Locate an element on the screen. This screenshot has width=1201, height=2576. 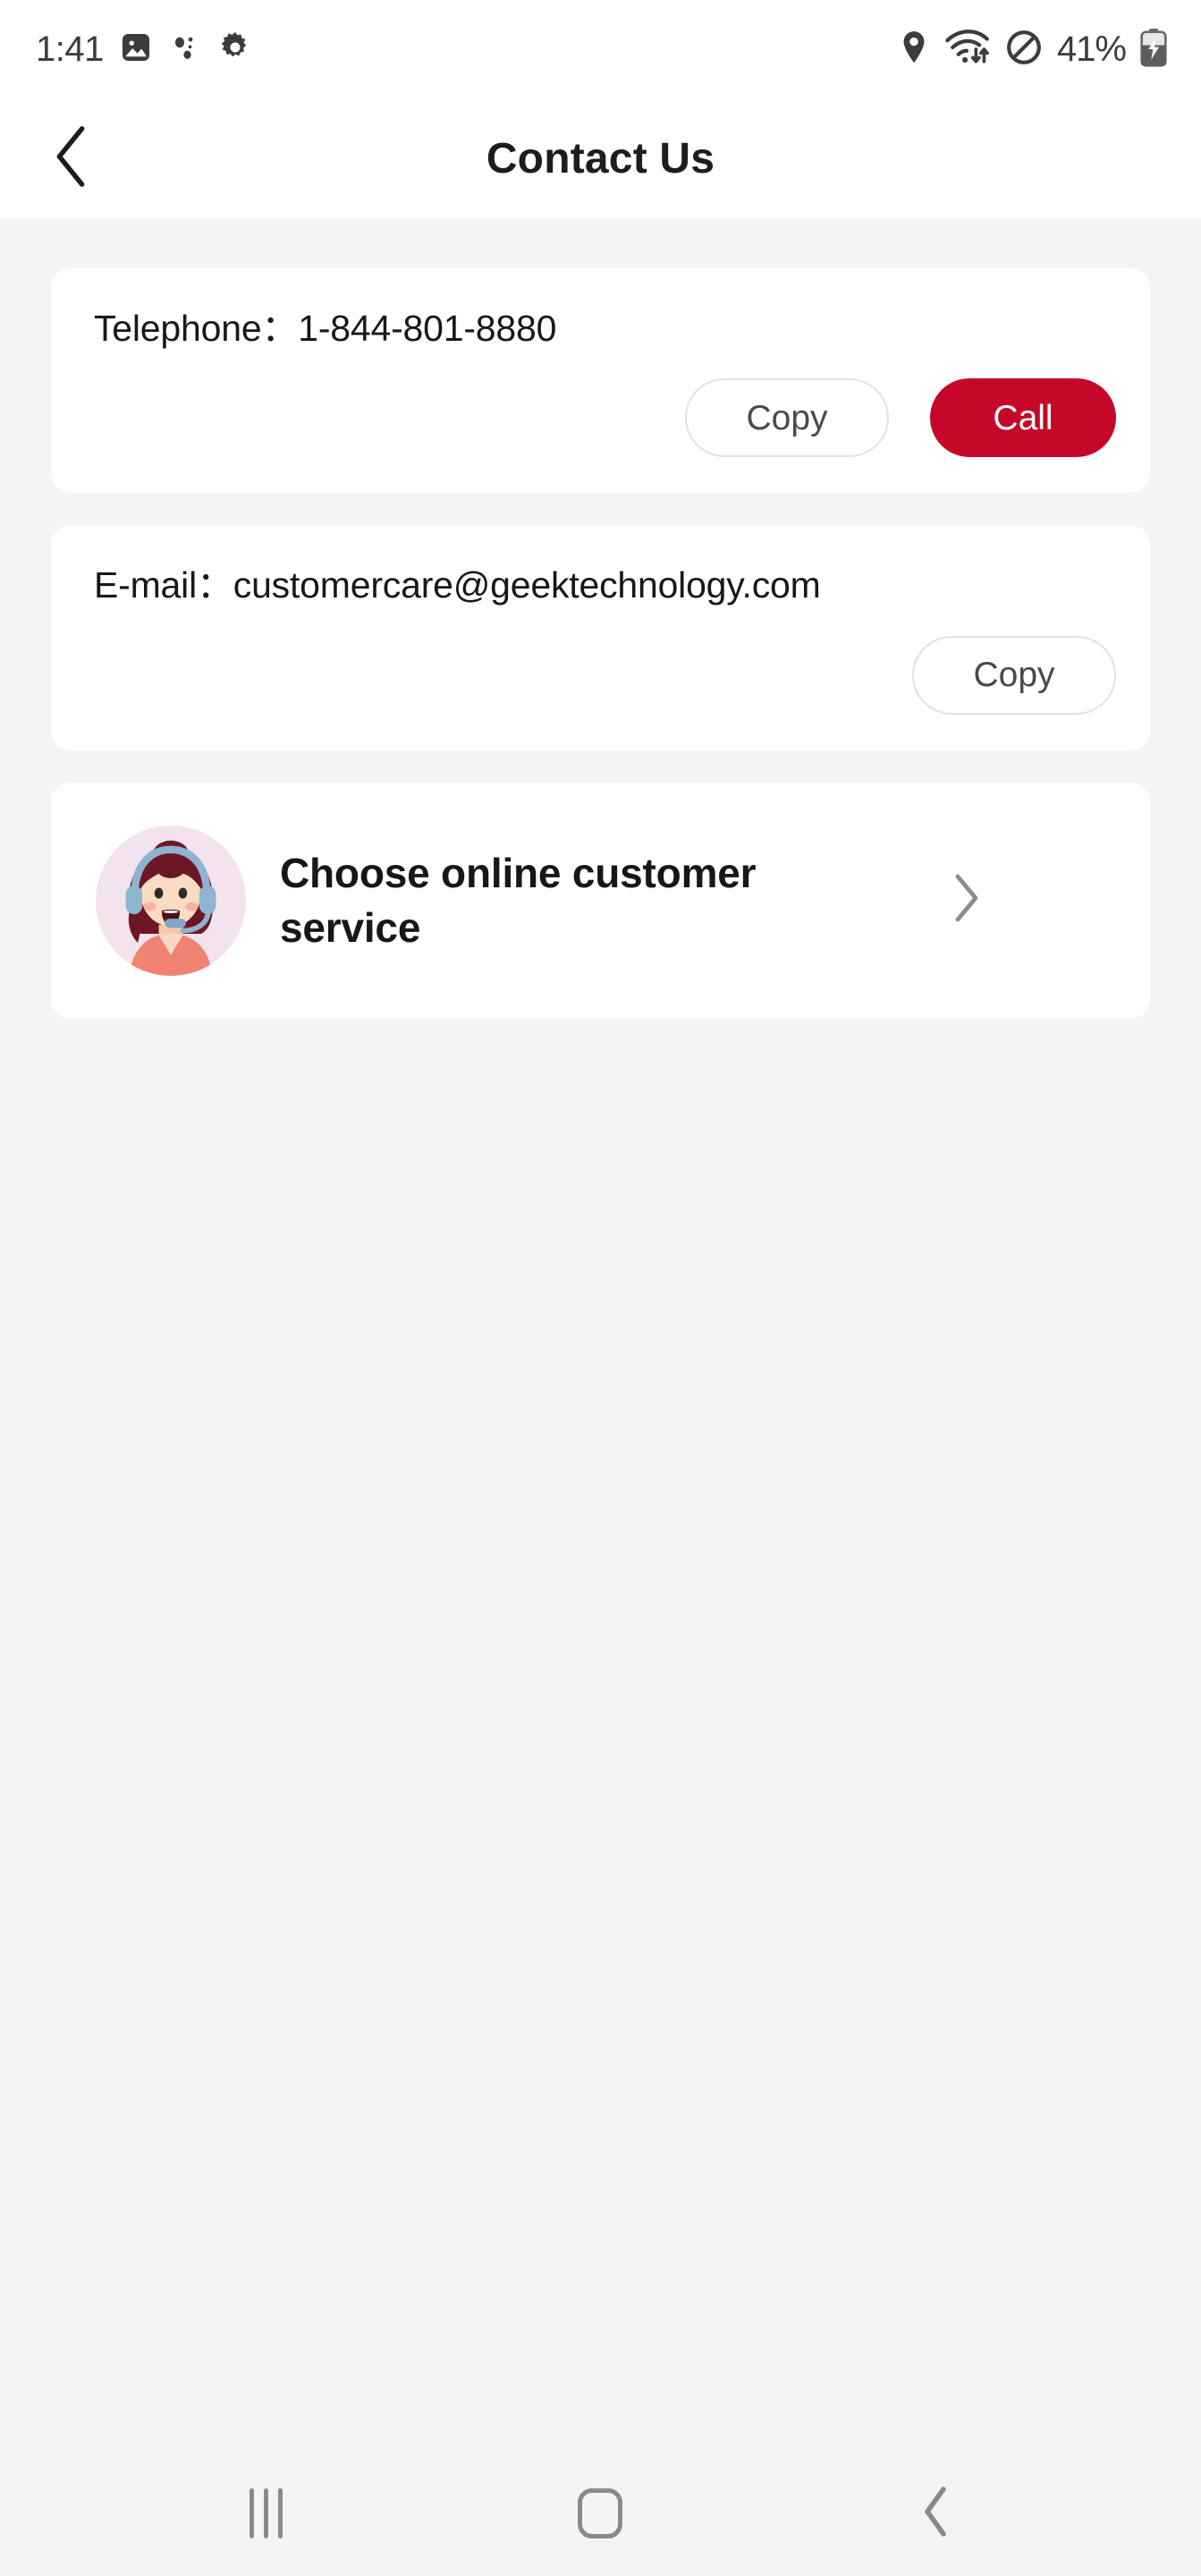
telephone-label: Telephone： is located at coordinates (196, 328).